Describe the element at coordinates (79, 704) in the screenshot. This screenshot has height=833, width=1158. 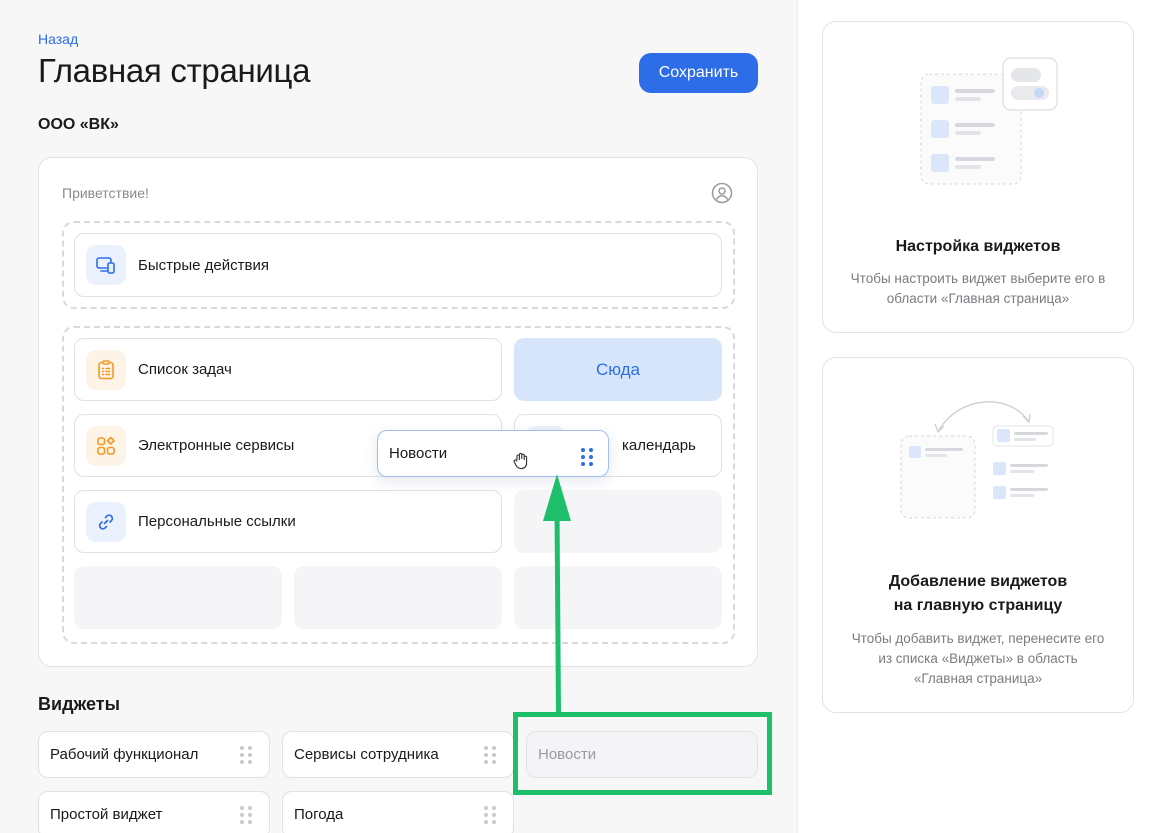
I see `widgets-section-title: Виджеты` at that location.